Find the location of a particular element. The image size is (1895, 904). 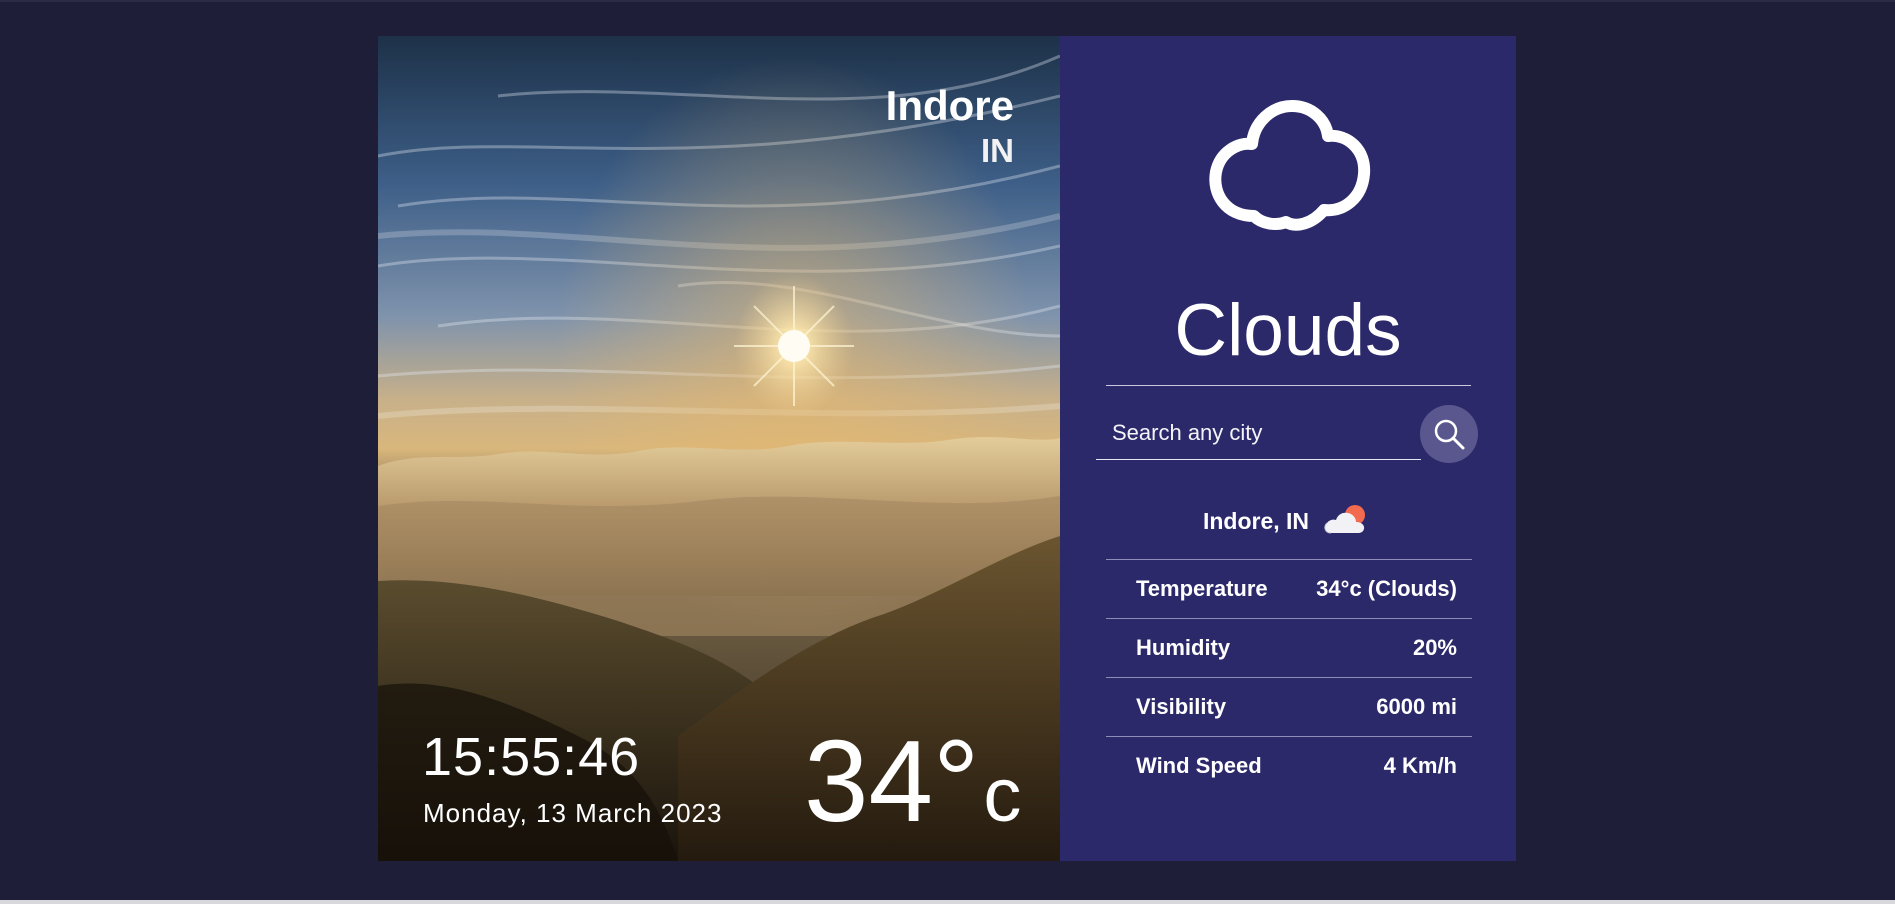

search-input is located at coordinates (1258, 433).